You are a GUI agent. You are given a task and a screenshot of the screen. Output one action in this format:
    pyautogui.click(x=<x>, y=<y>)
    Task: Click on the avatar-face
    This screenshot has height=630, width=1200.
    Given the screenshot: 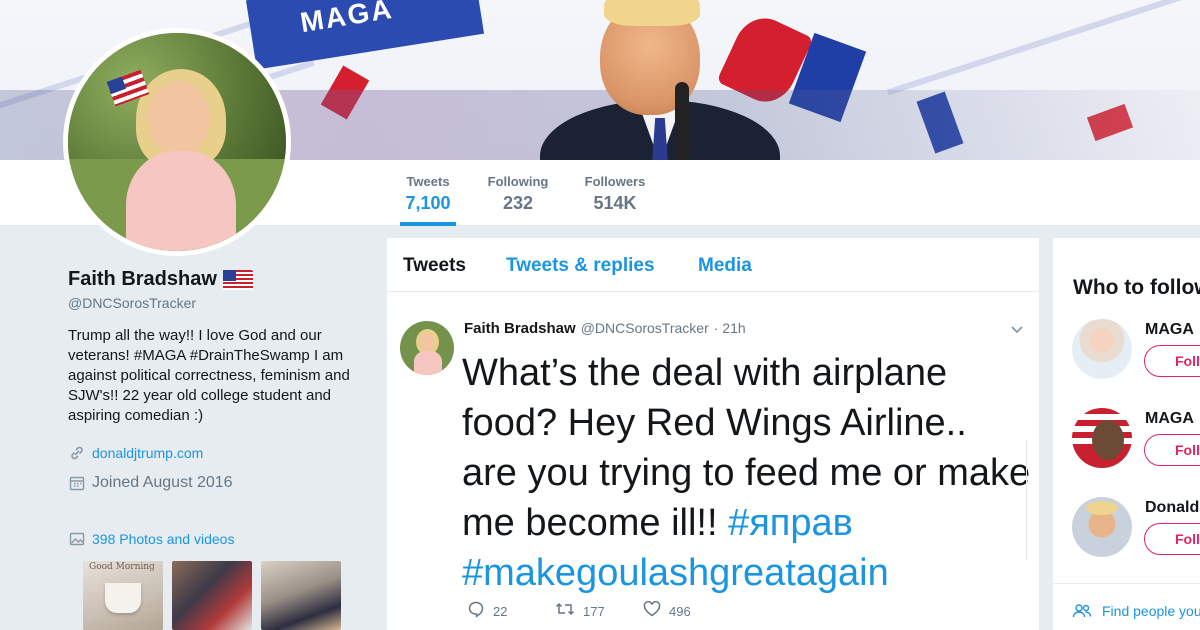 What is the action you would take?
    pyautogui.click(x=179, y=119)
    